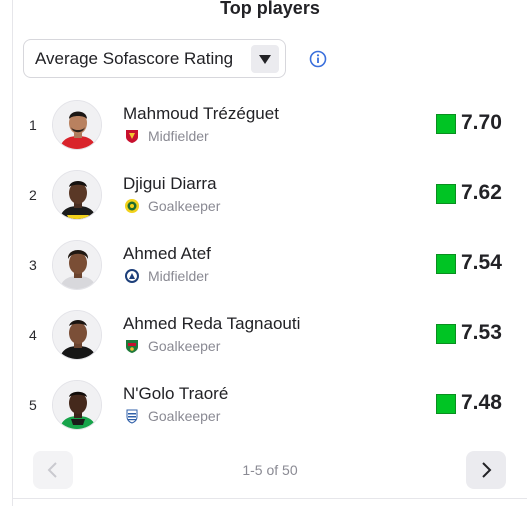 The width and height of the screenshot is (527, 506). What do you see at coordinates (212, 323) in the screenshot?
I see `player-name: Ahmed Reda Tagnaouti` at bounding box center [212, 323].